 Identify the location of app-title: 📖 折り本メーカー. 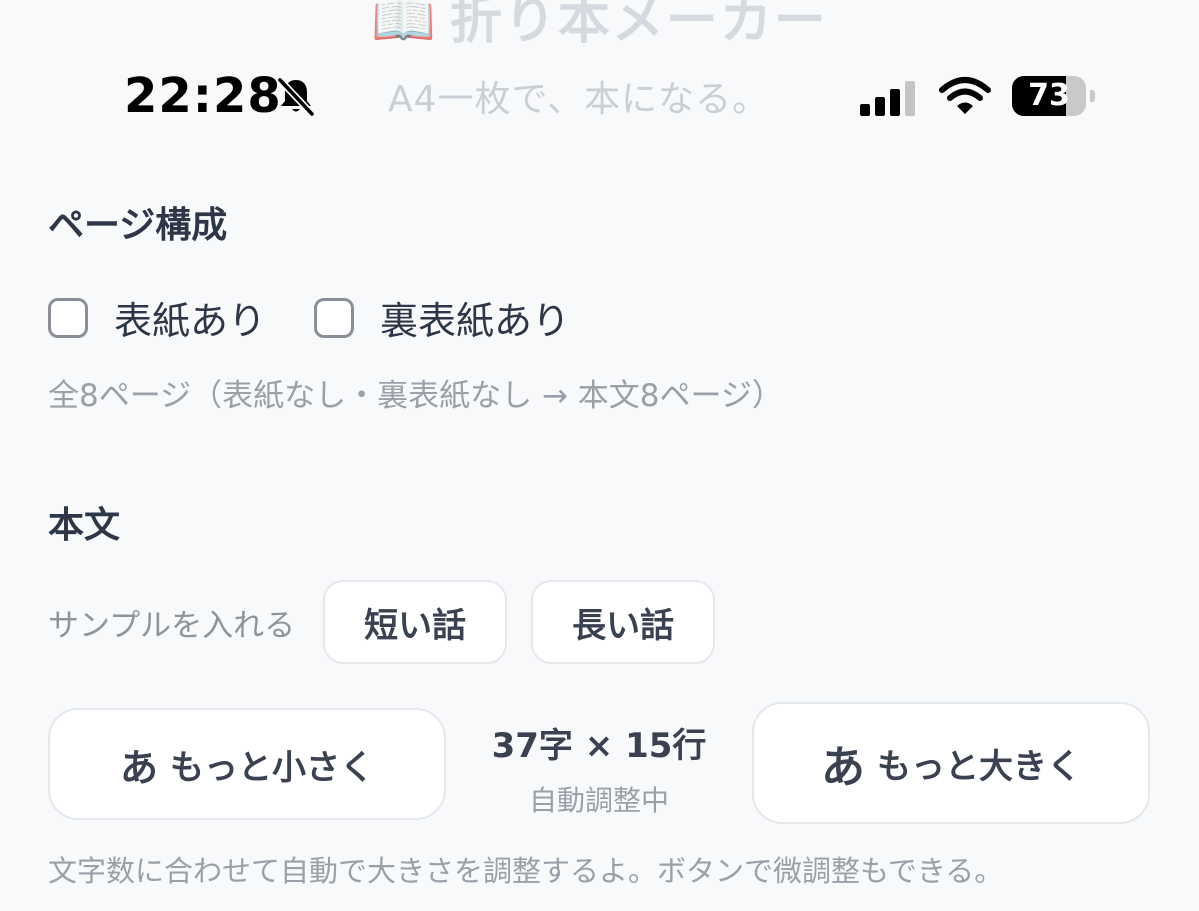
(599, 26).